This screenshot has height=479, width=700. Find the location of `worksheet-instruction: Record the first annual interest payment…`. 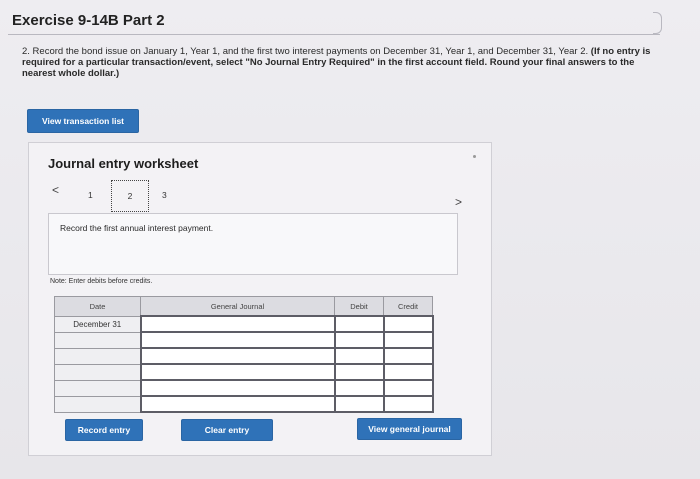

worksheet-instruction: Record the first annual interest payment… is located at coordinates (137, 228).